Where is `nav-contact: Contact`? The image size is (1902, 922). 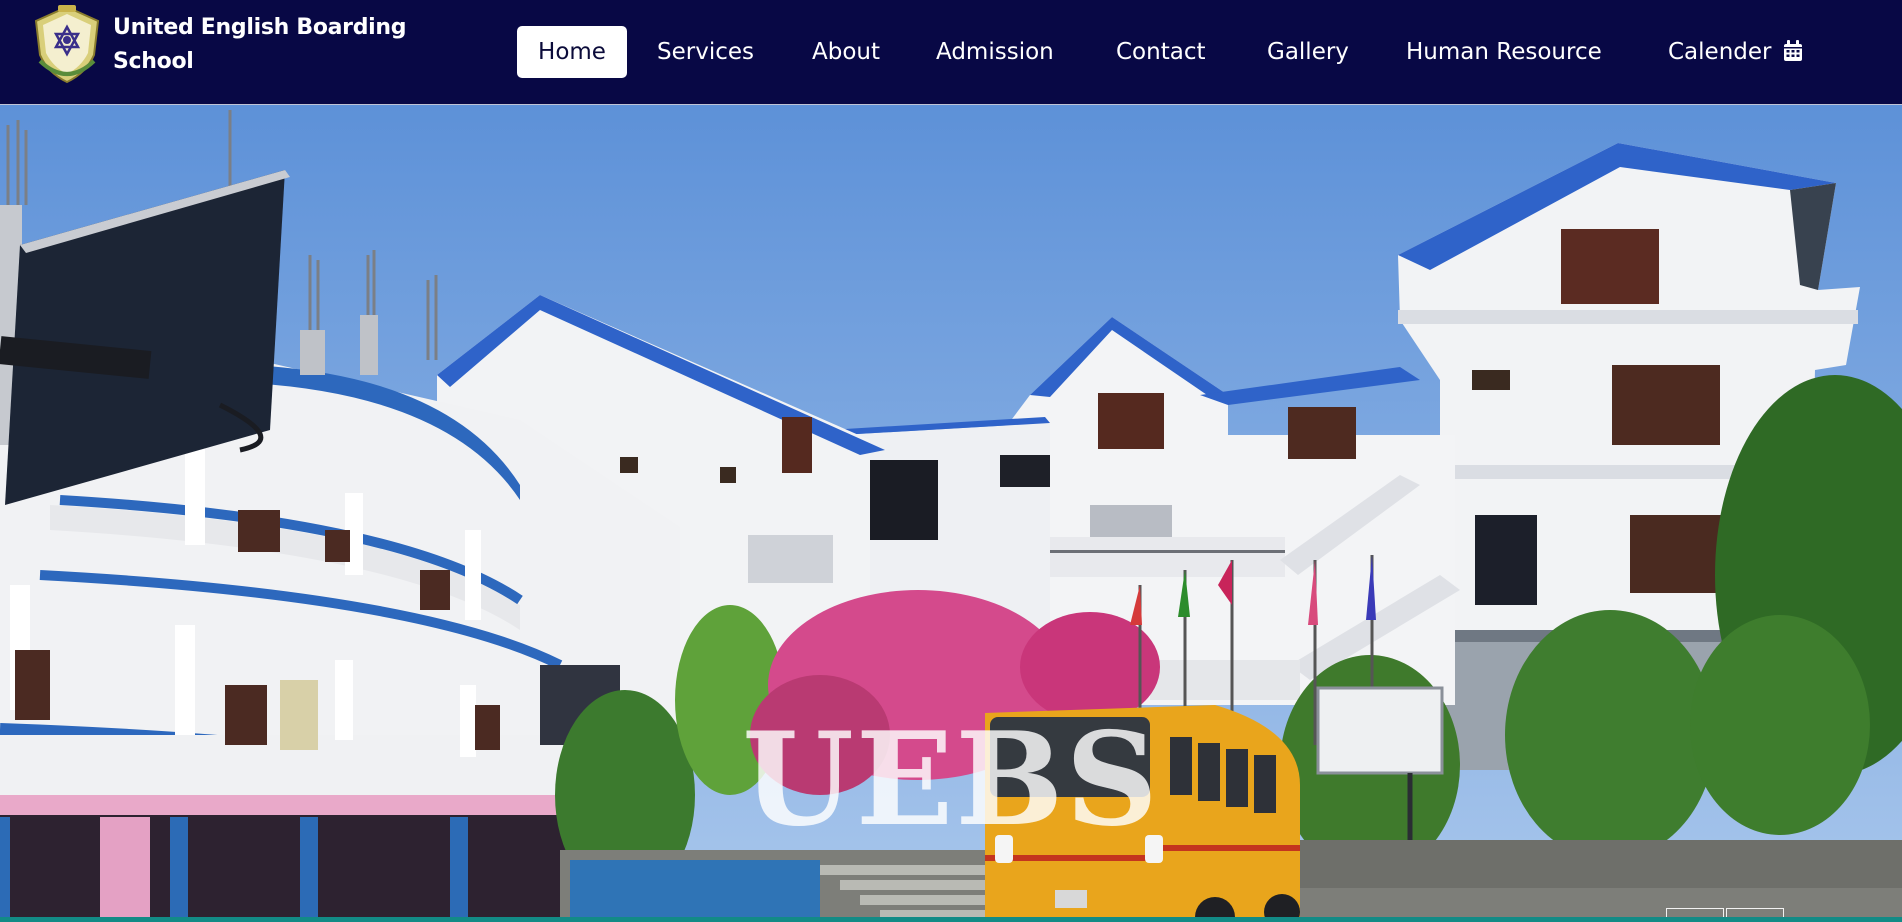
nav-contact: Contact is located at coordinates (1160, 52).